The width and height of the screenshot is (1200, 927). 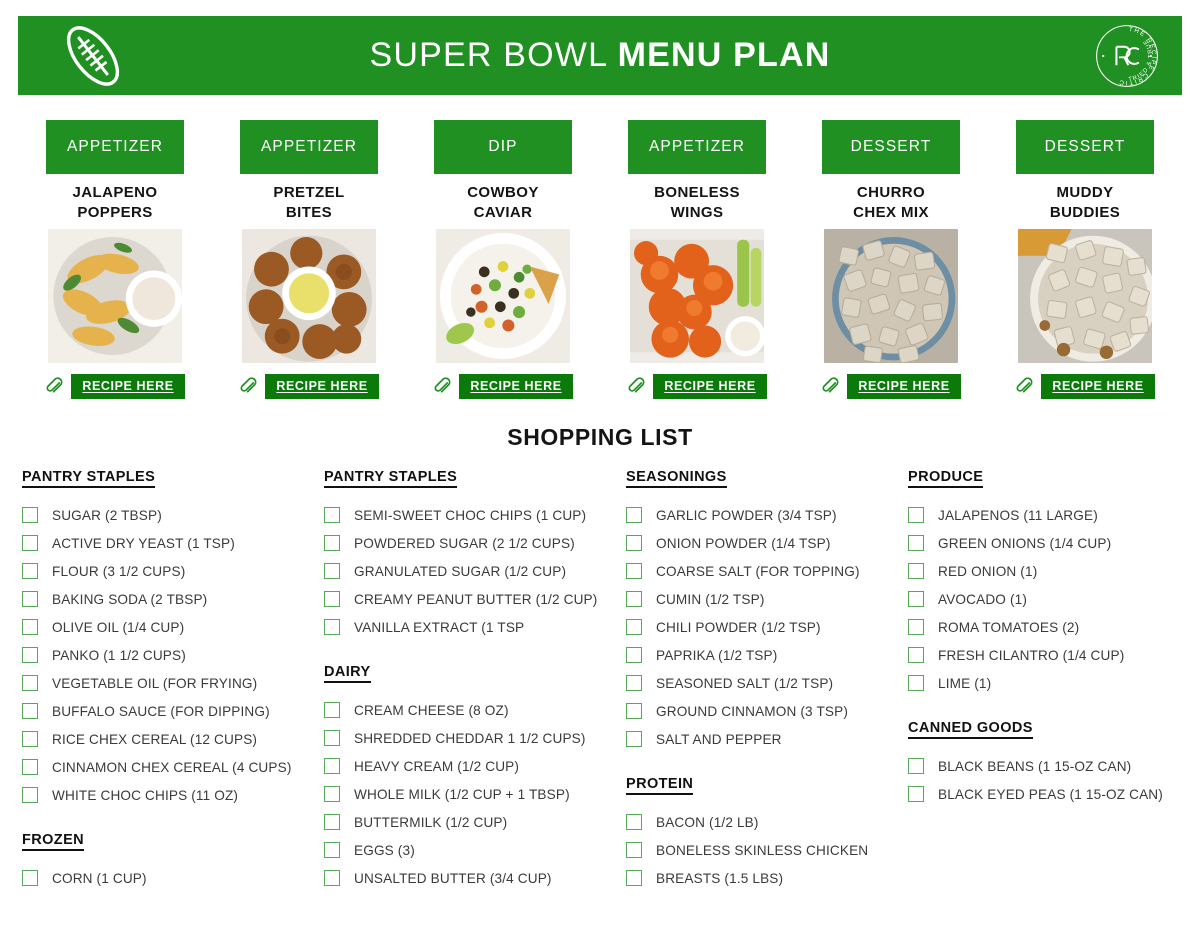 What do you see at coordinates (763, 627) in the screenshot?
I see `shopping-list-item: CHILI POWDER (1/2 TSP)` at bounding box center [763, 627].